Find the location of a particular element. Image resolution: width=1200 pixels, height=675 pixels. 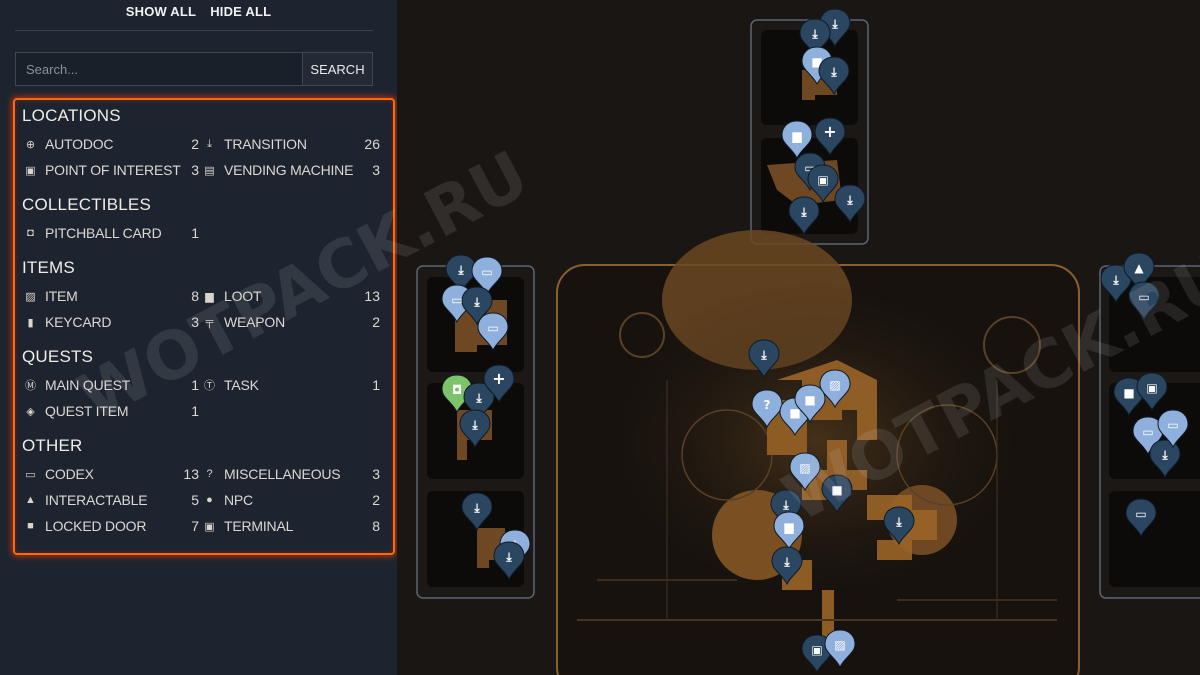

filter-label: ITEM is located at coordinates (61, 296).